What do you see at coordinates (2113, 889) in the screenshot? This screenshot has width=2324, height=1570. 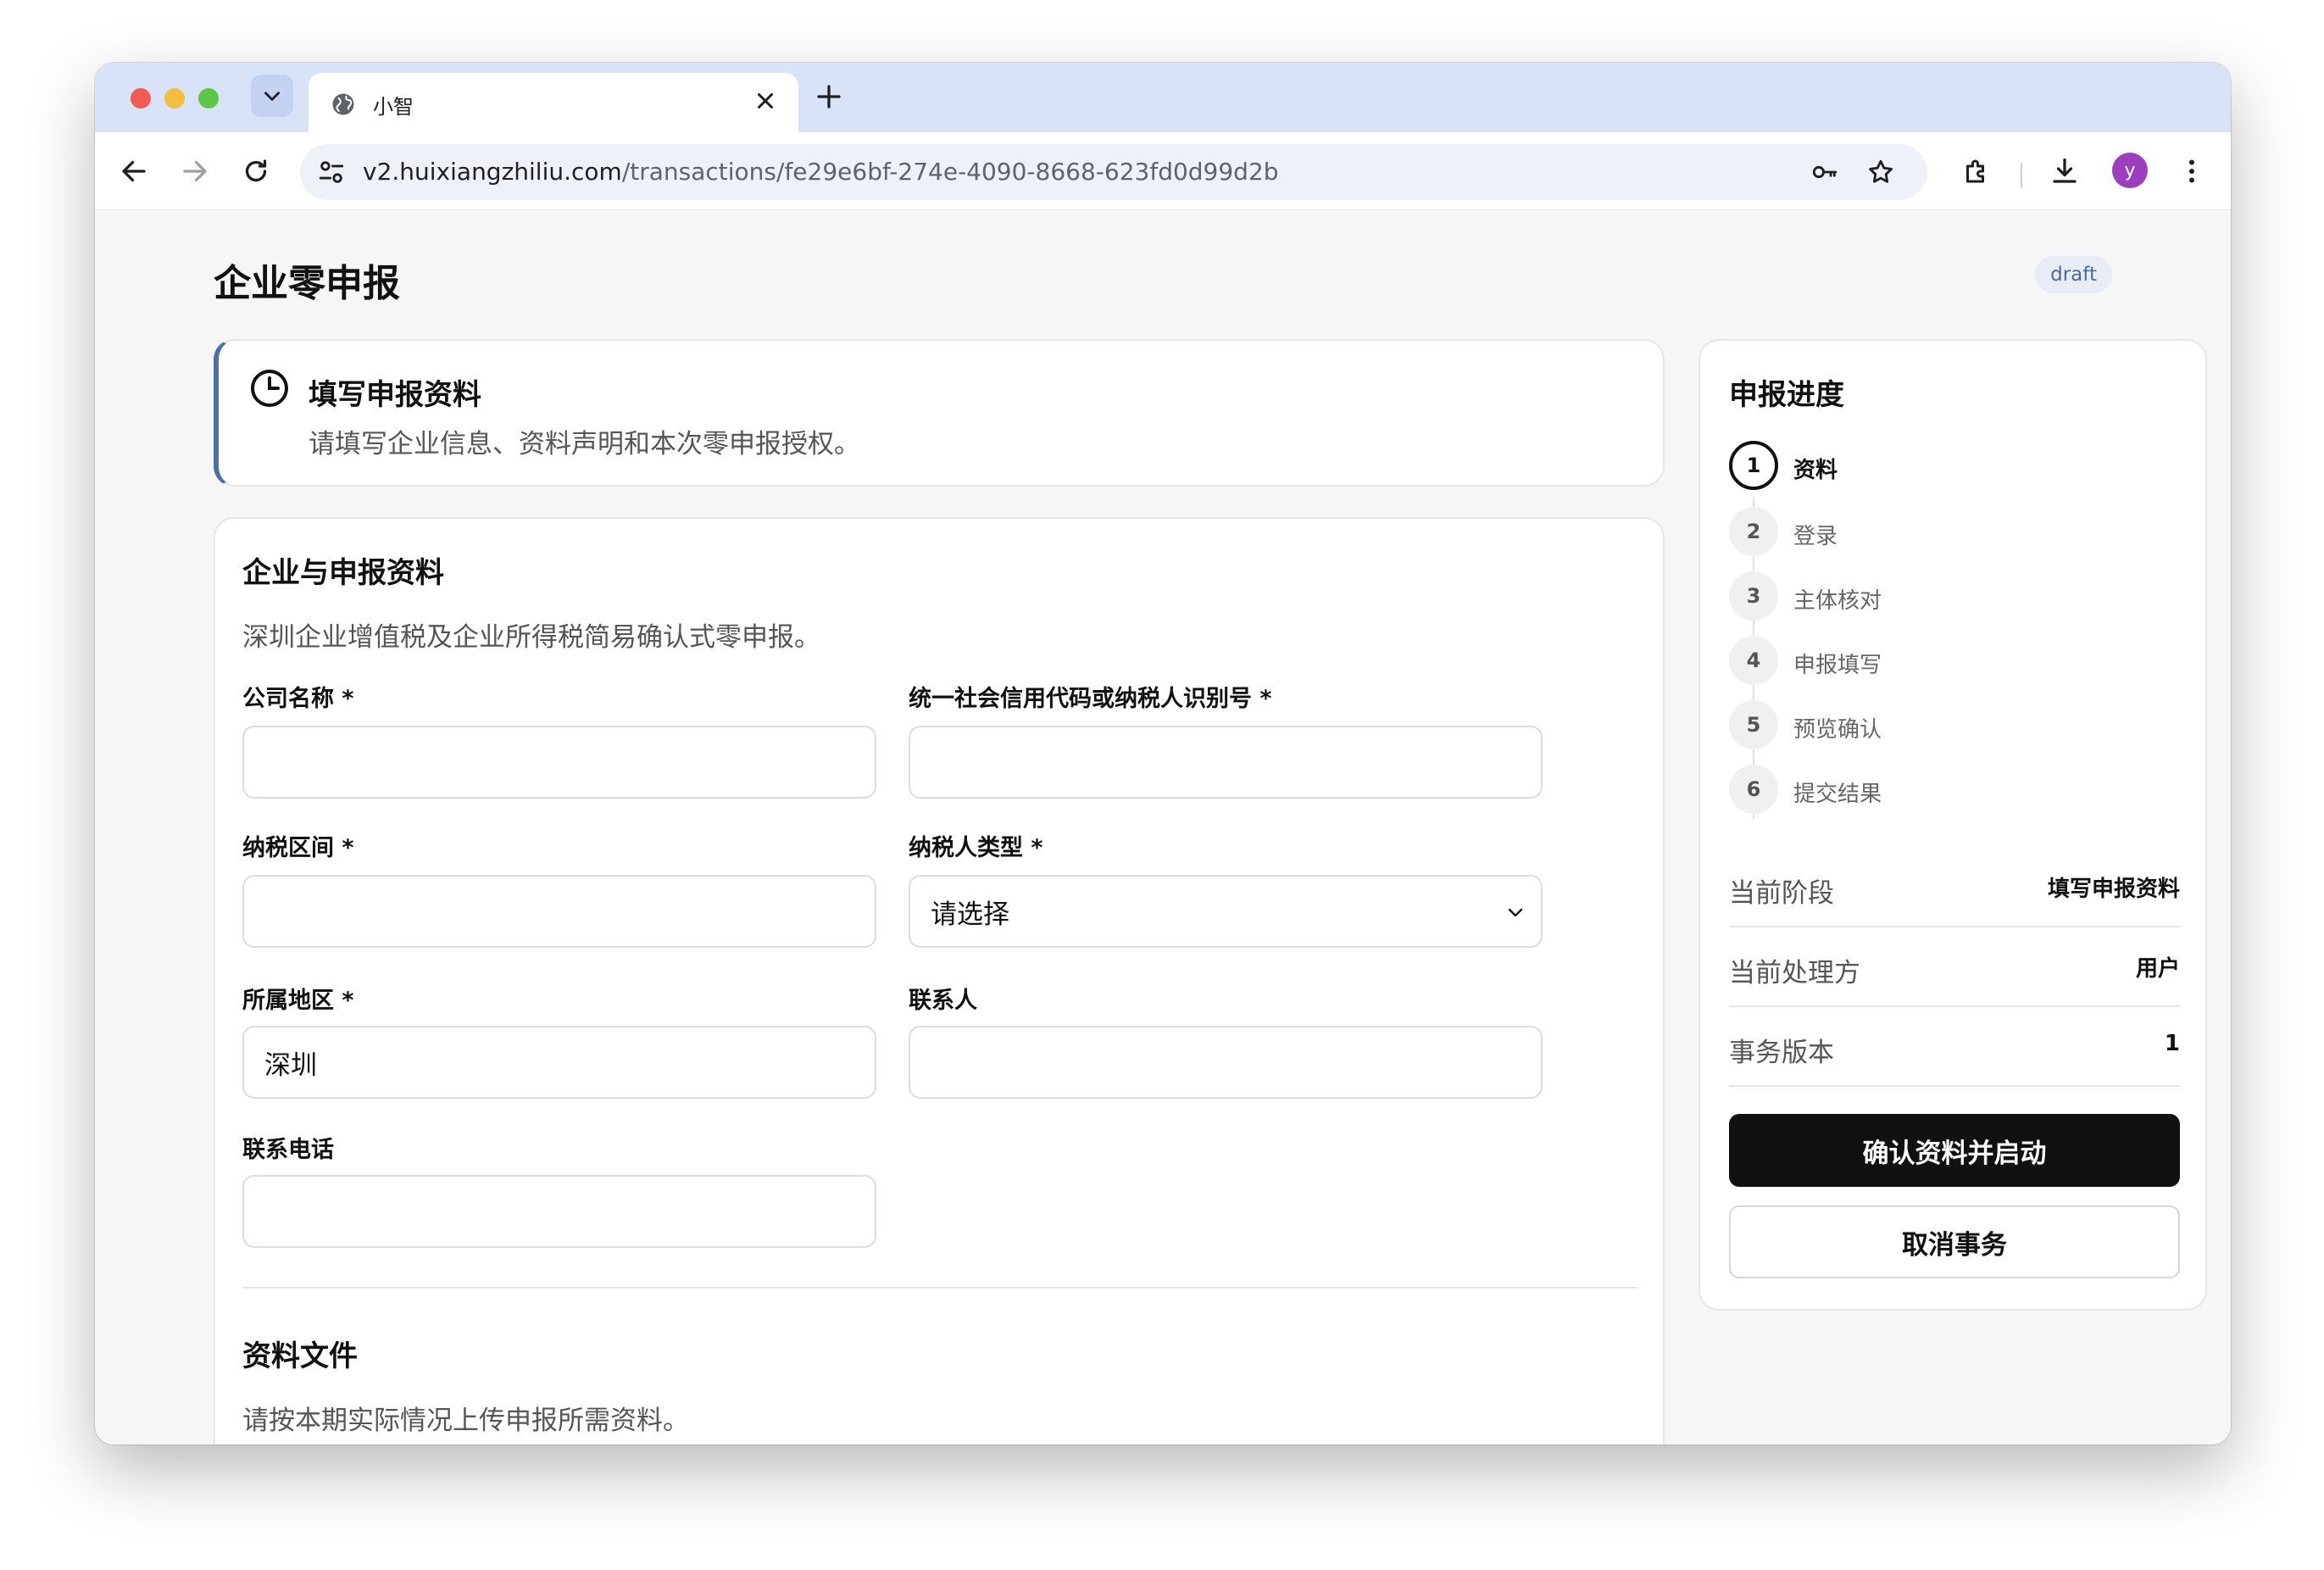 I see `info-value: 填写申报资料` at bounding box center [2113, 889].